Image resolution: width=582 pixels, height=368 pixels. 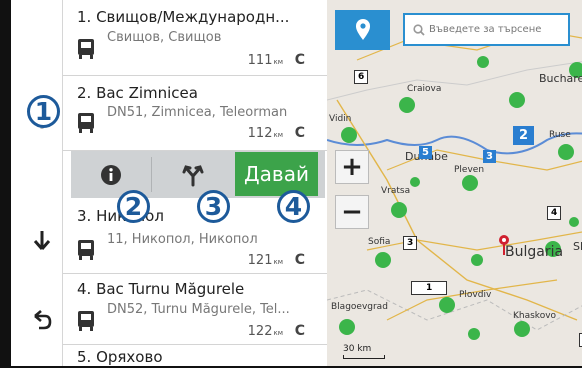 I want to click on road-shield: 6, so click(x=361, y=77).